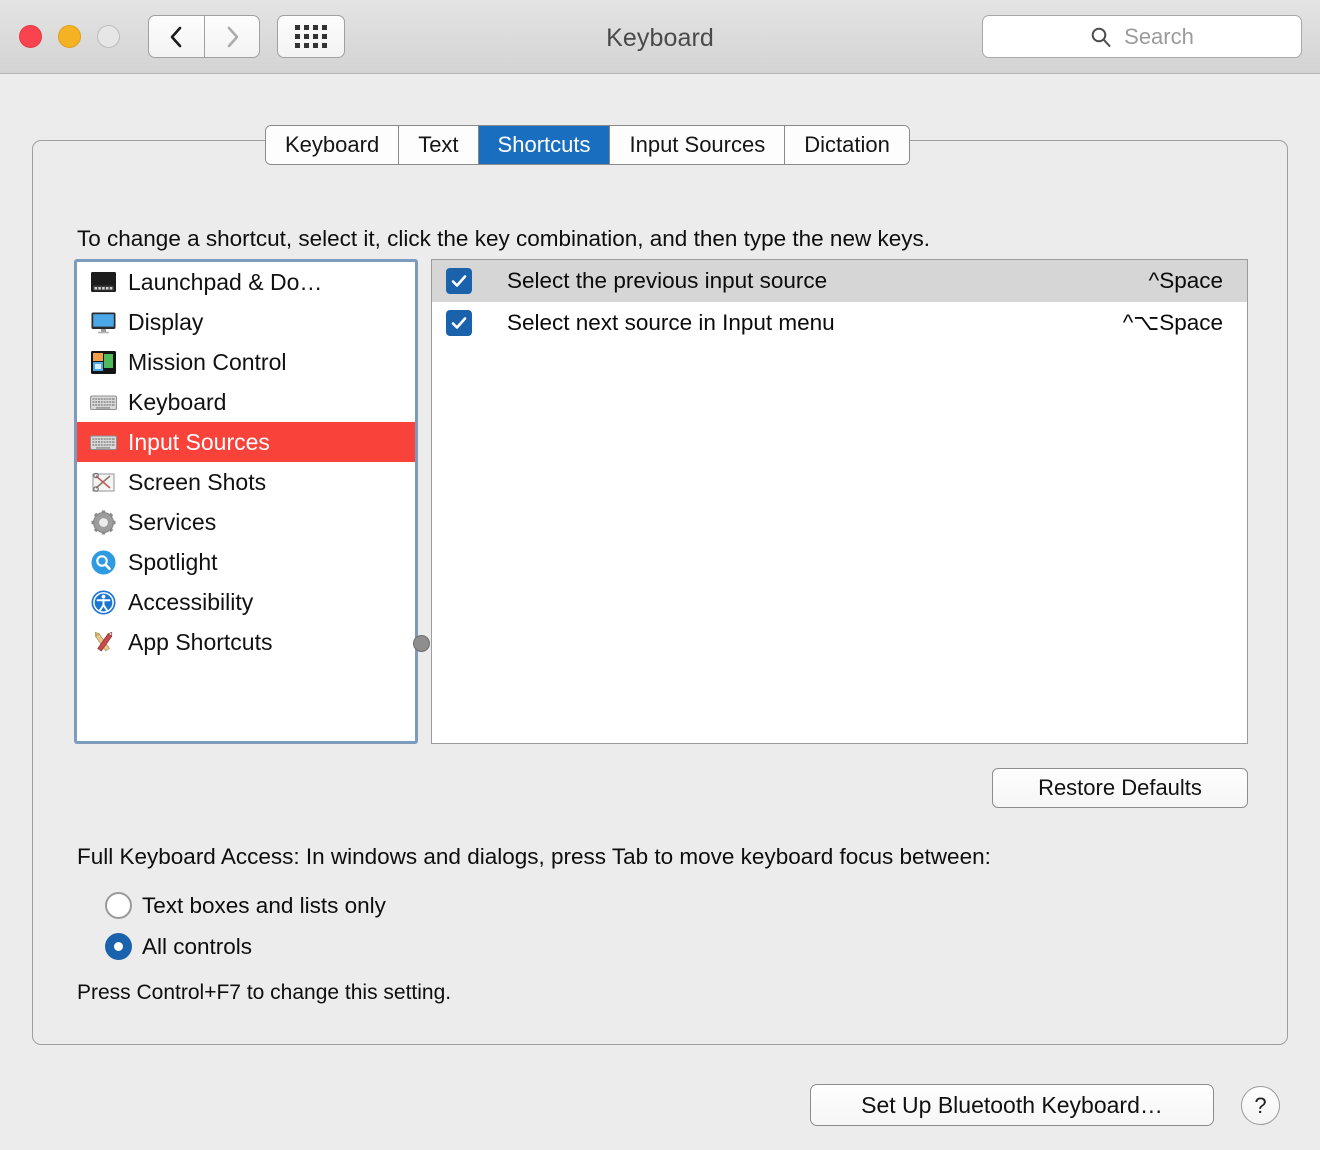 The image size is (1320, 1150). What do you see at coordinates (1260, 1105) in the screenshot?
I see `help-button: ?` at bounding box center [1260, 1105].